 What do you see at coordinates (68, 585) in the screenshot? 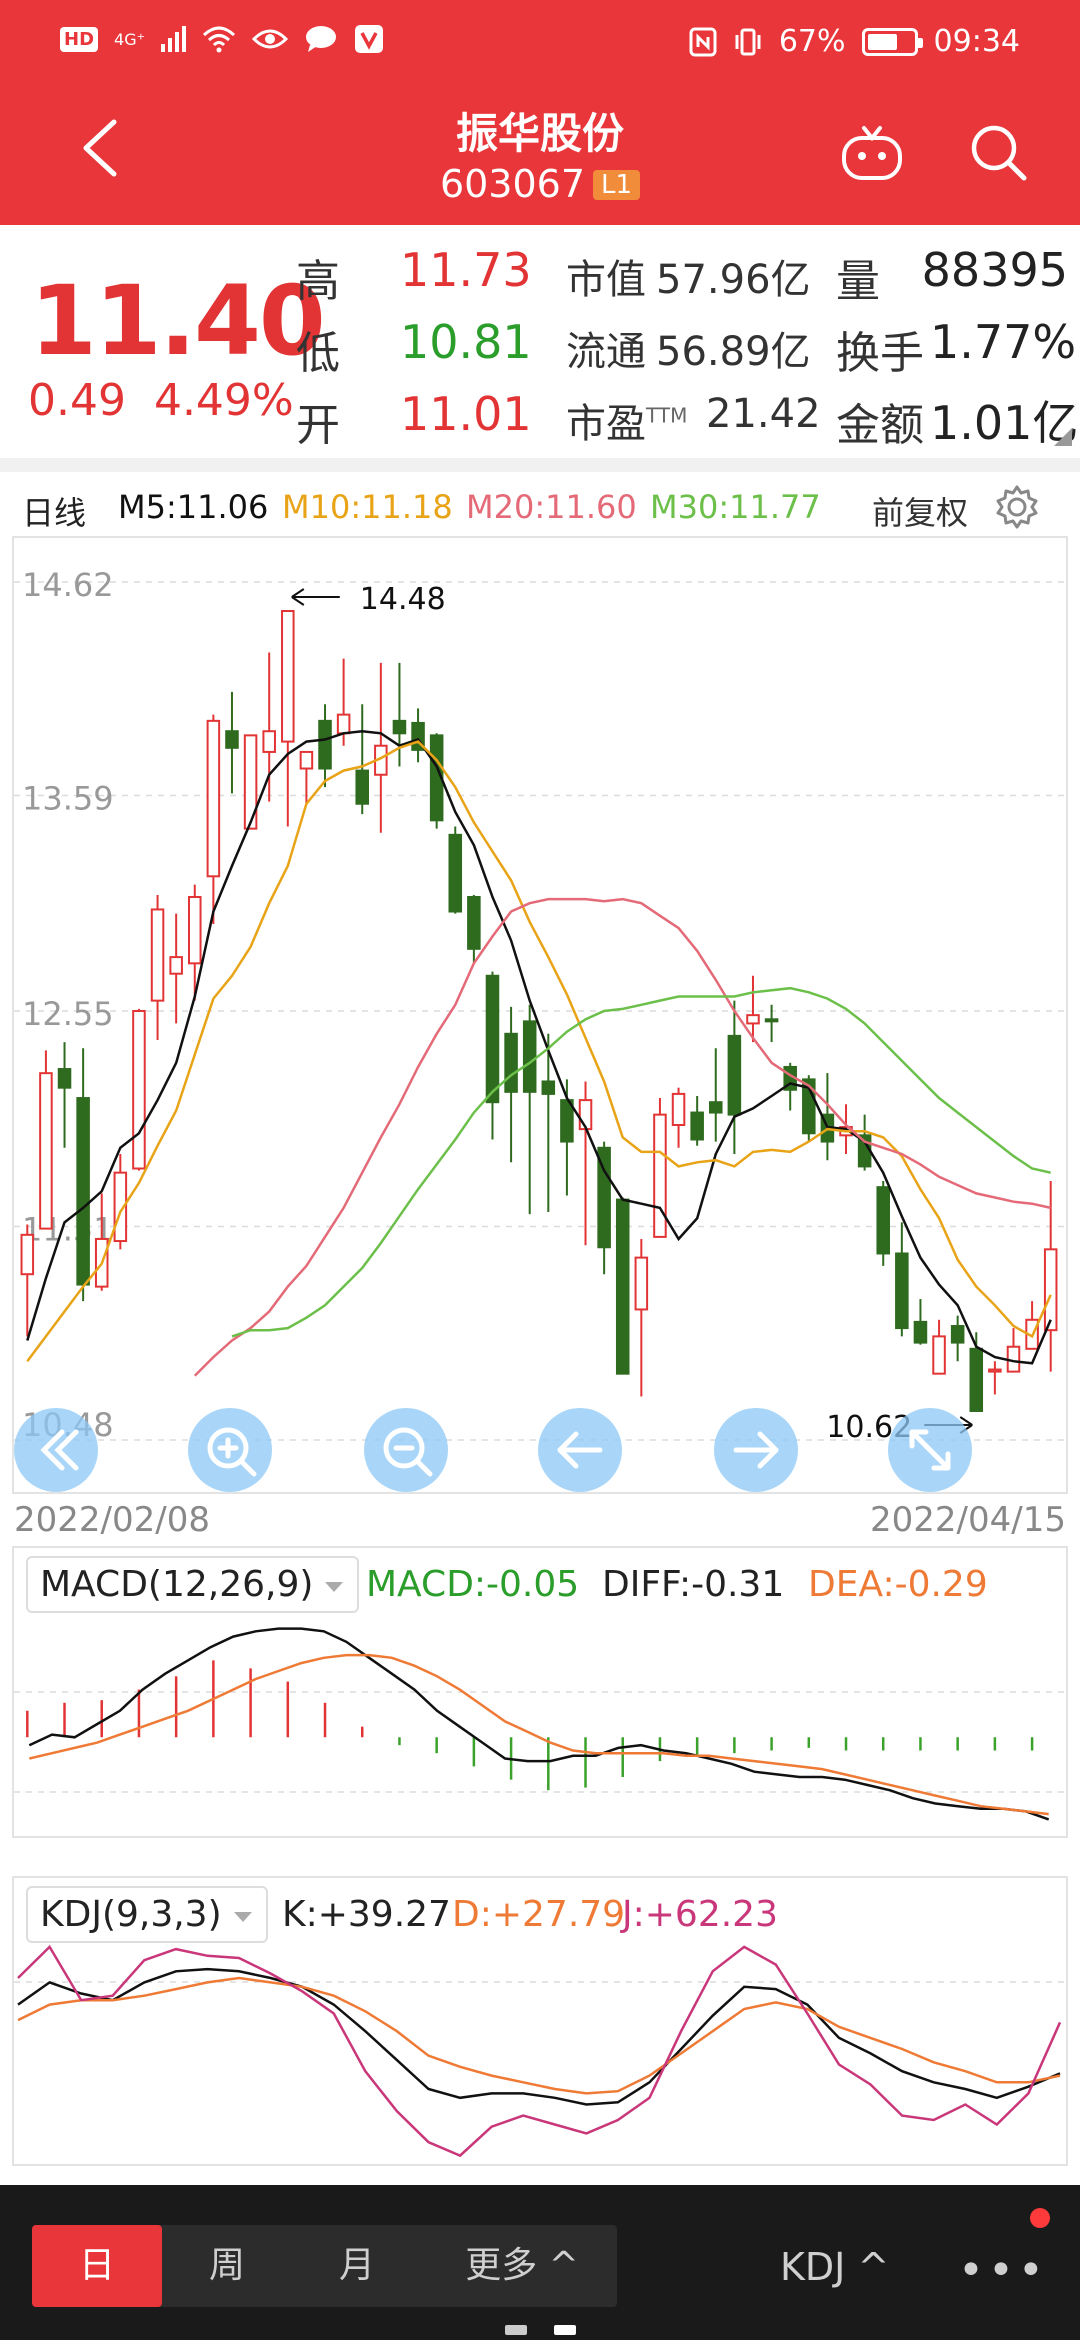
I see `y-tick-label: 14.62` at bounding box center [68, 585].